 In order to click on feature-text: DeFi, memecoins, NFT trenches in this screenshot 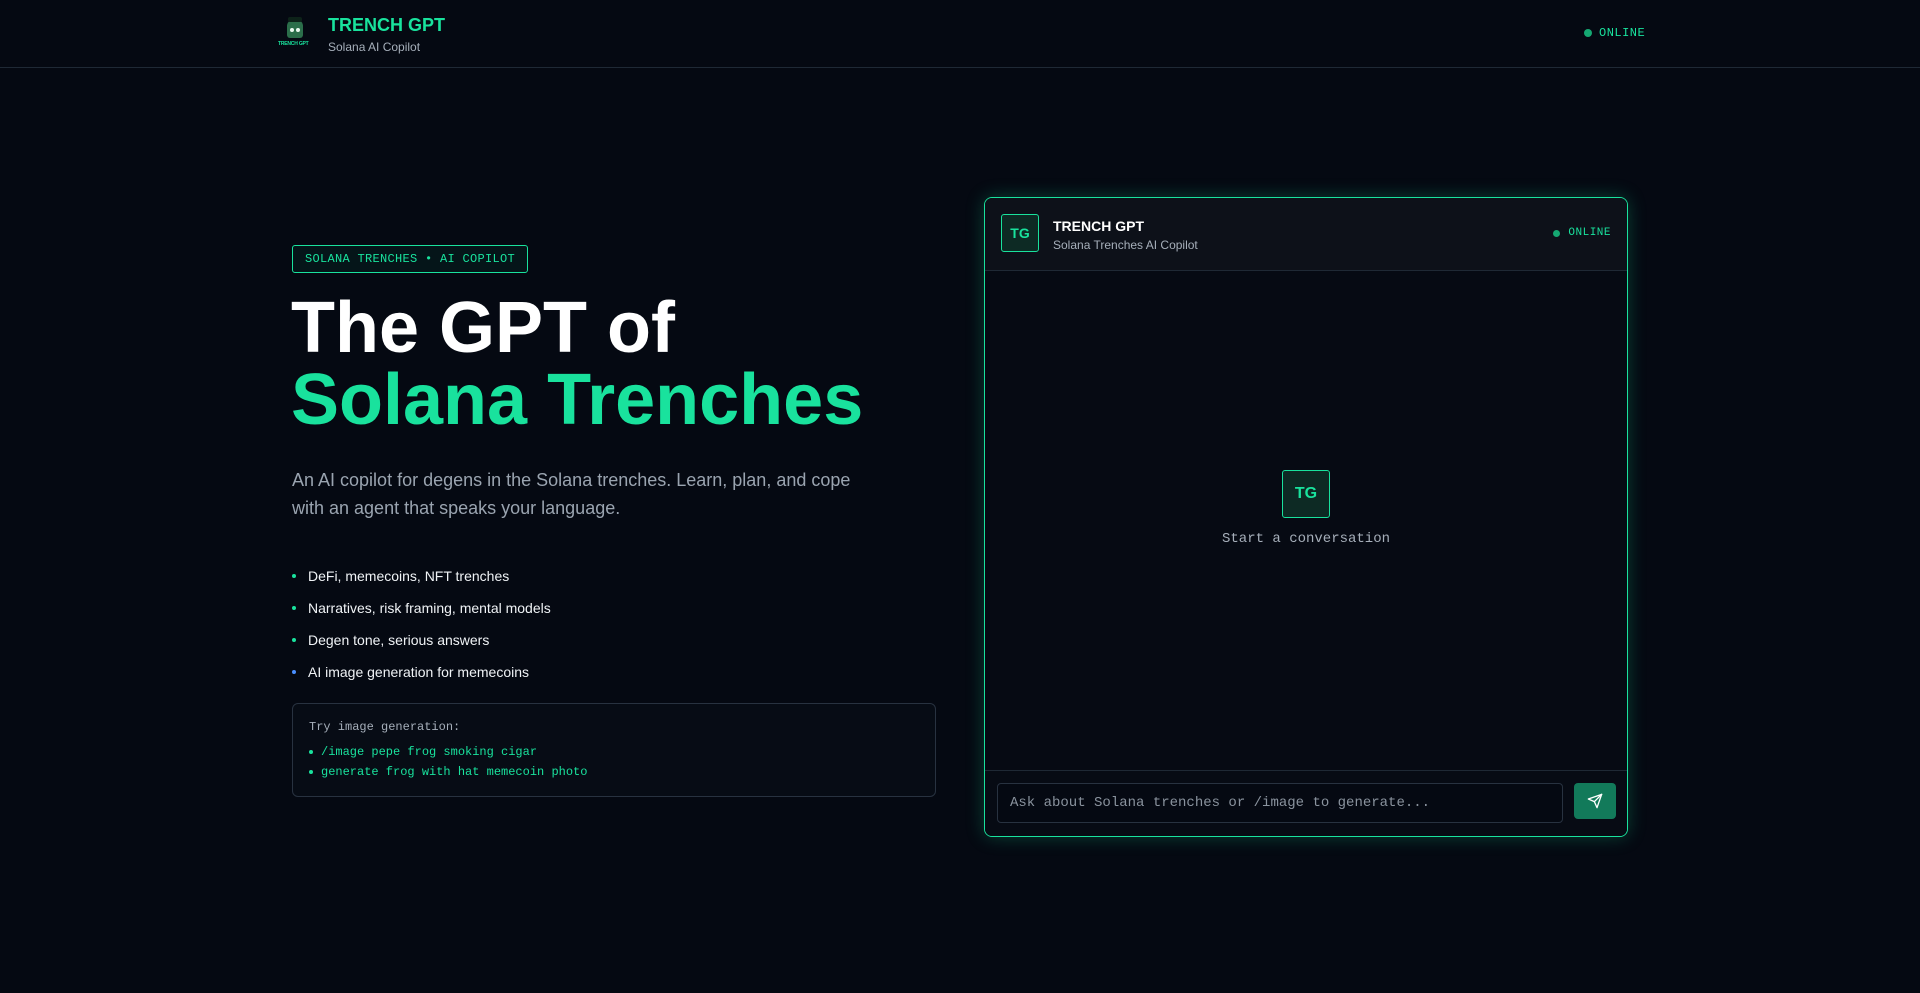, I will do `click(409, 576)`.